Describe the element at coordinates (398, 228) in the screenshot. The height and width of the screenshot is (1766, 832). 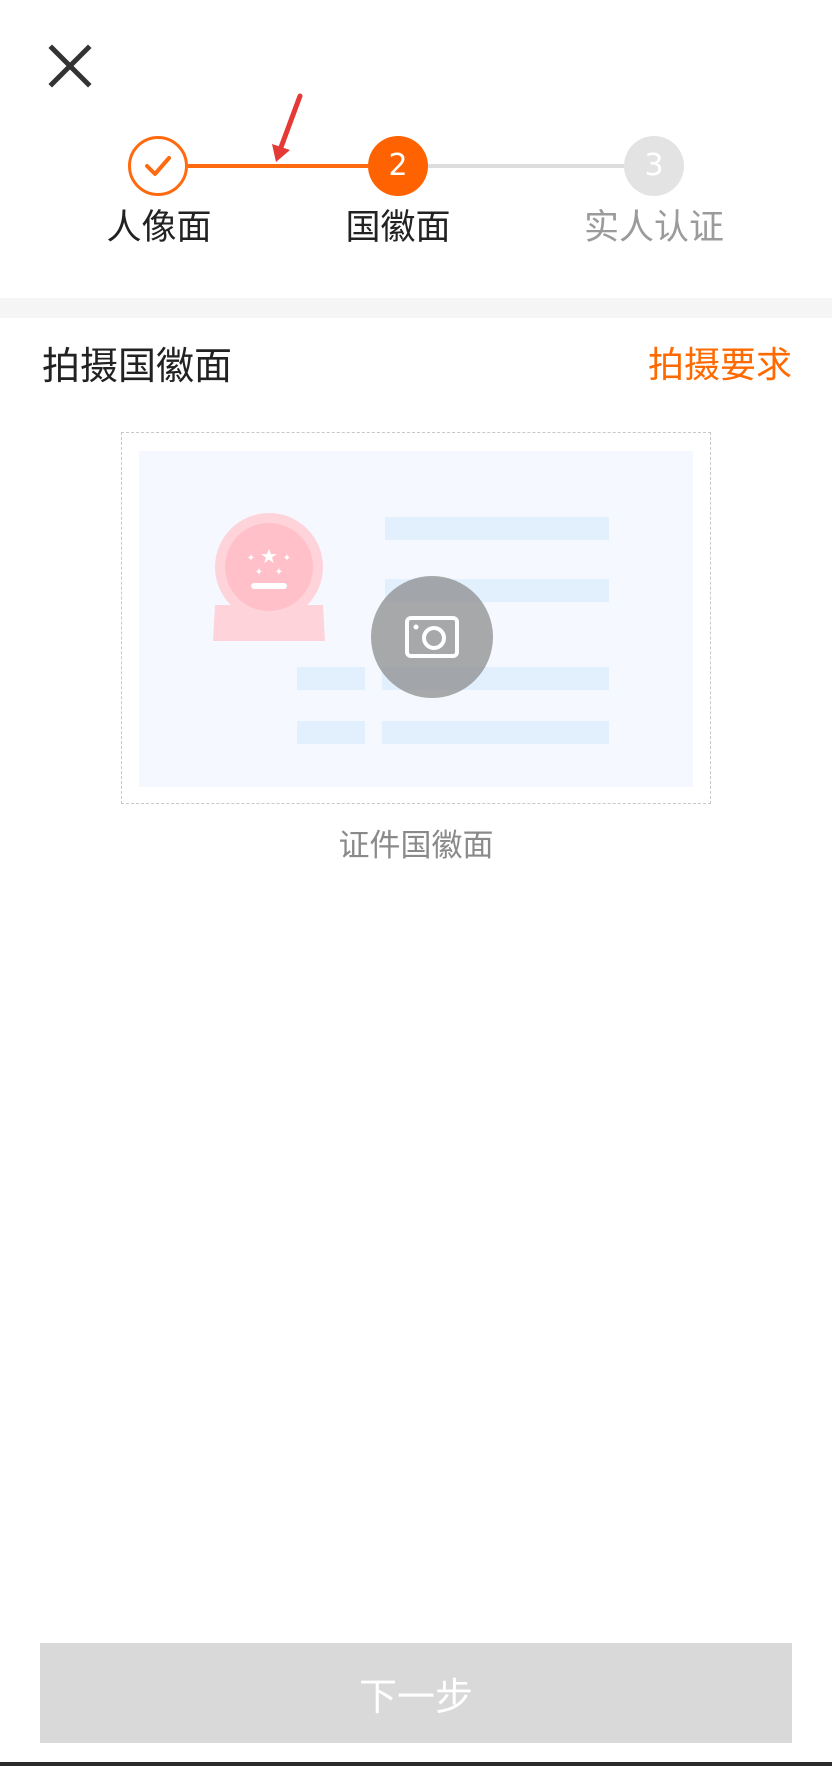
I see `step-2-label: 国徽面` at that location.